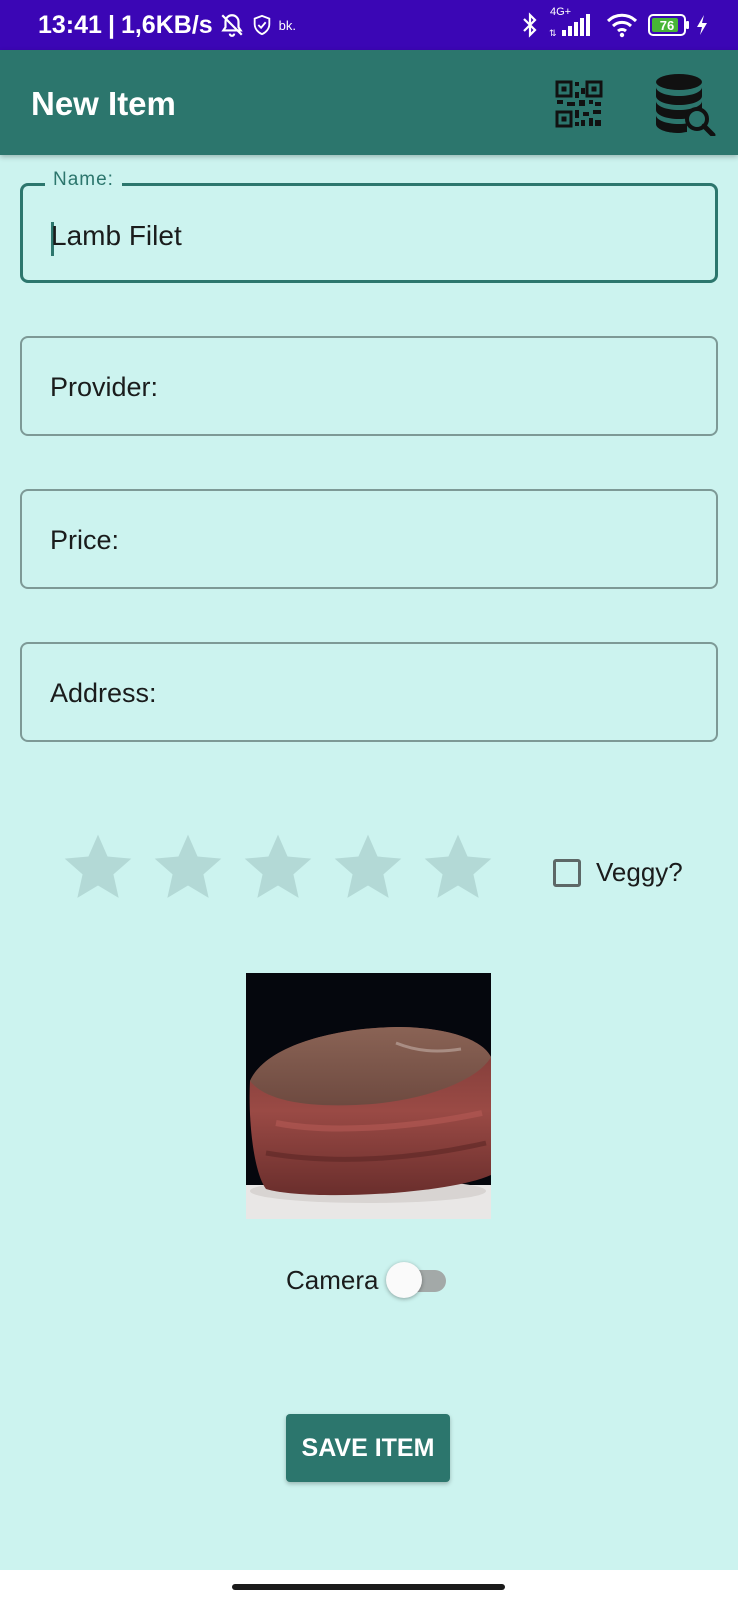 Image resolution: width=738 pixels, height=1600 pixels. Describe the element at coordinates (369, 25) in the screenshot. I see `status-bar: 13:41 | 1,6KB/s bk. 4G+ ⇅ 76` at that location.